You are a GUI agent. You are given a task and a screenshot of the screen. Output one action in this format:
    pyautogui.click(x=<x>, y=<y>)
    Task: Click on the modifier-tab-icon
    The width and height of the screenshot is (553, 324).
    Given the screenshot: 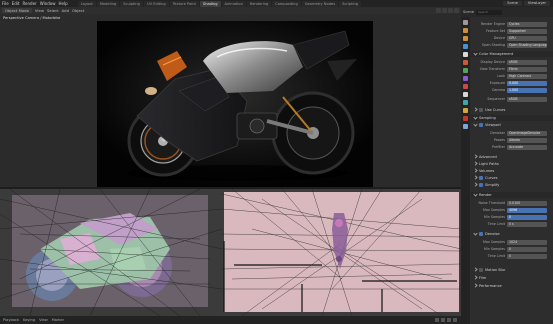 What is the action you would take?
    pyautogui.click(x=465, y=86)
    